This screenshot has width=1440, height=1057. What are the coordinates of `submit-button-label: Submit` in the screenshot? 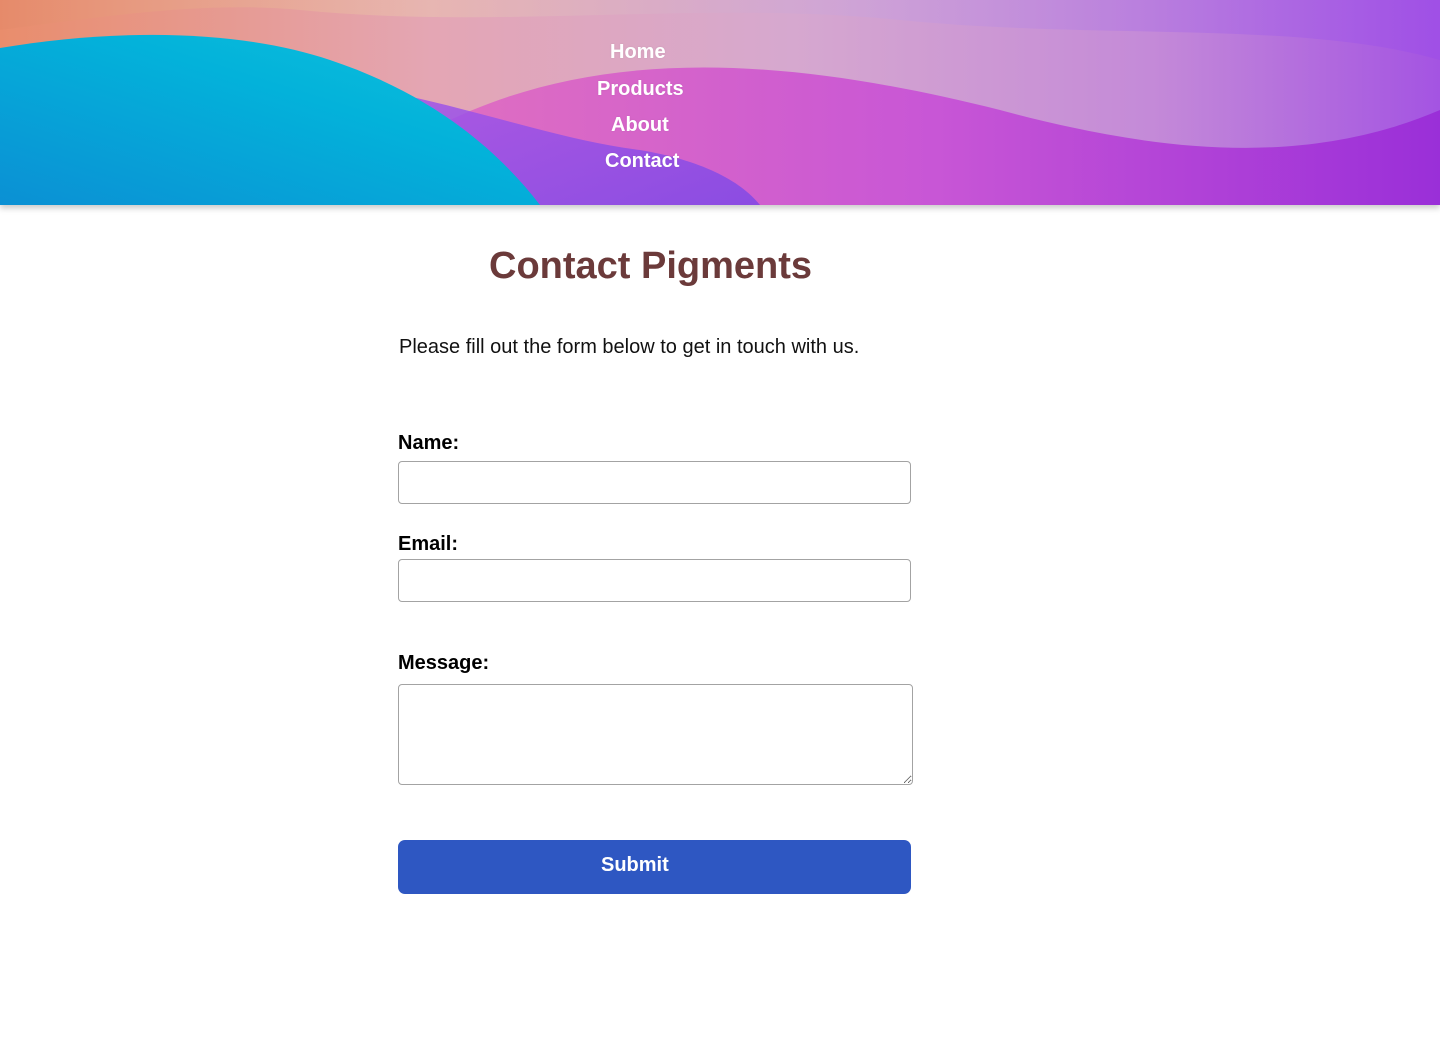 It's located at (635, 865).